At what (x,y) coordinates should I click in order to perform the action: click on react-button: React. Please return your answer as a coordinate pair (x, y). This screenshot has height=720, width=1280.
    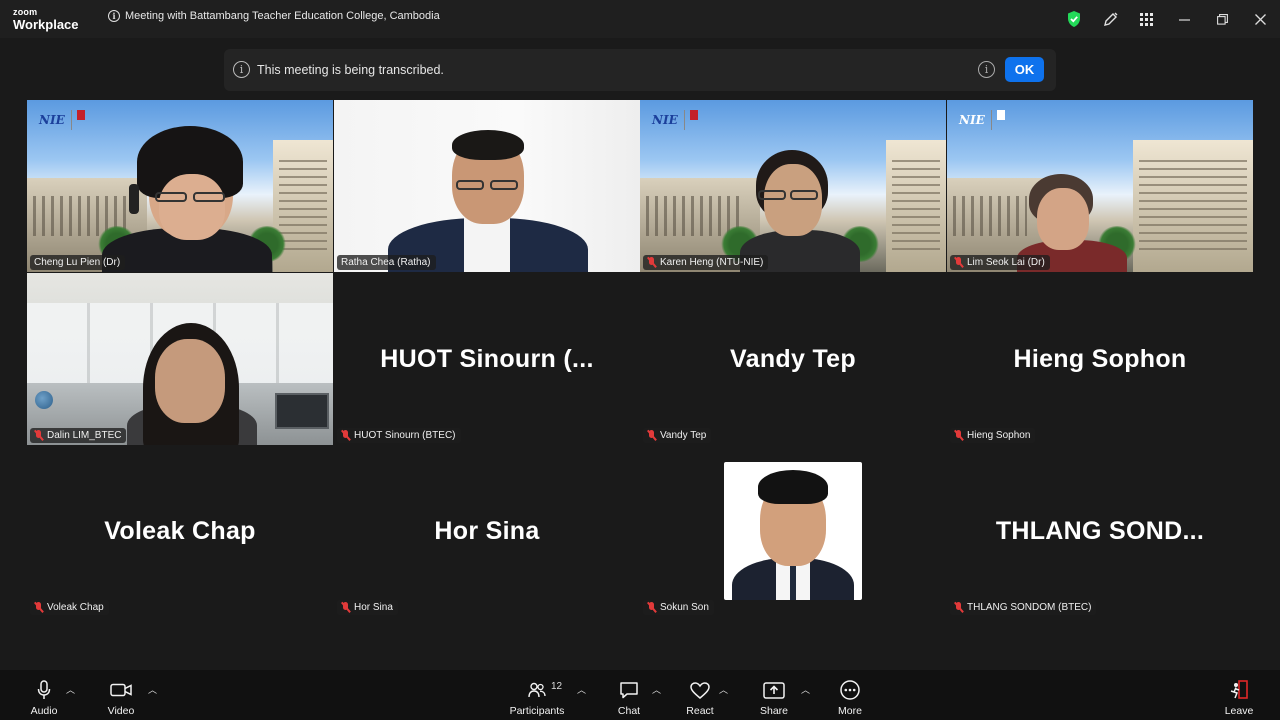
    Looking at the image, I should click on (700, 695).